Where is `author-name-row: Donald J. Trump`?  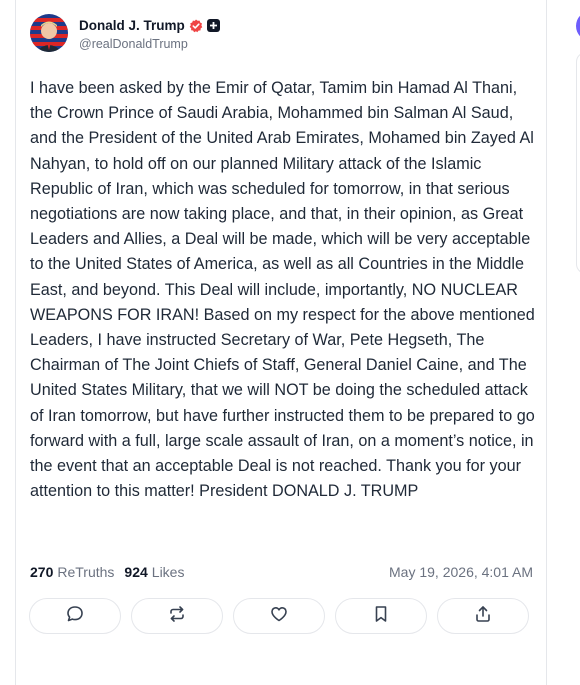 author-name-row: Donald J. Trump is located at coordinates (149, 26).